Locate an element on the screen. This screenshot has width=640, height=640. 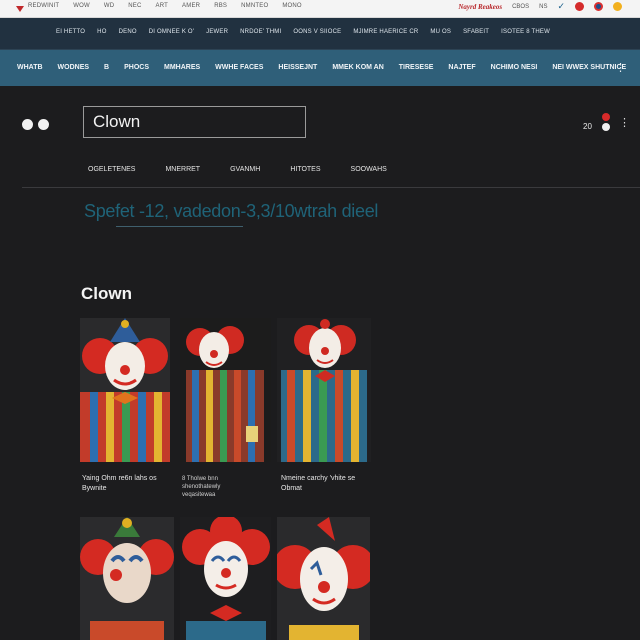
nav-item: Sfabeit is located at coordinates (476, 32).